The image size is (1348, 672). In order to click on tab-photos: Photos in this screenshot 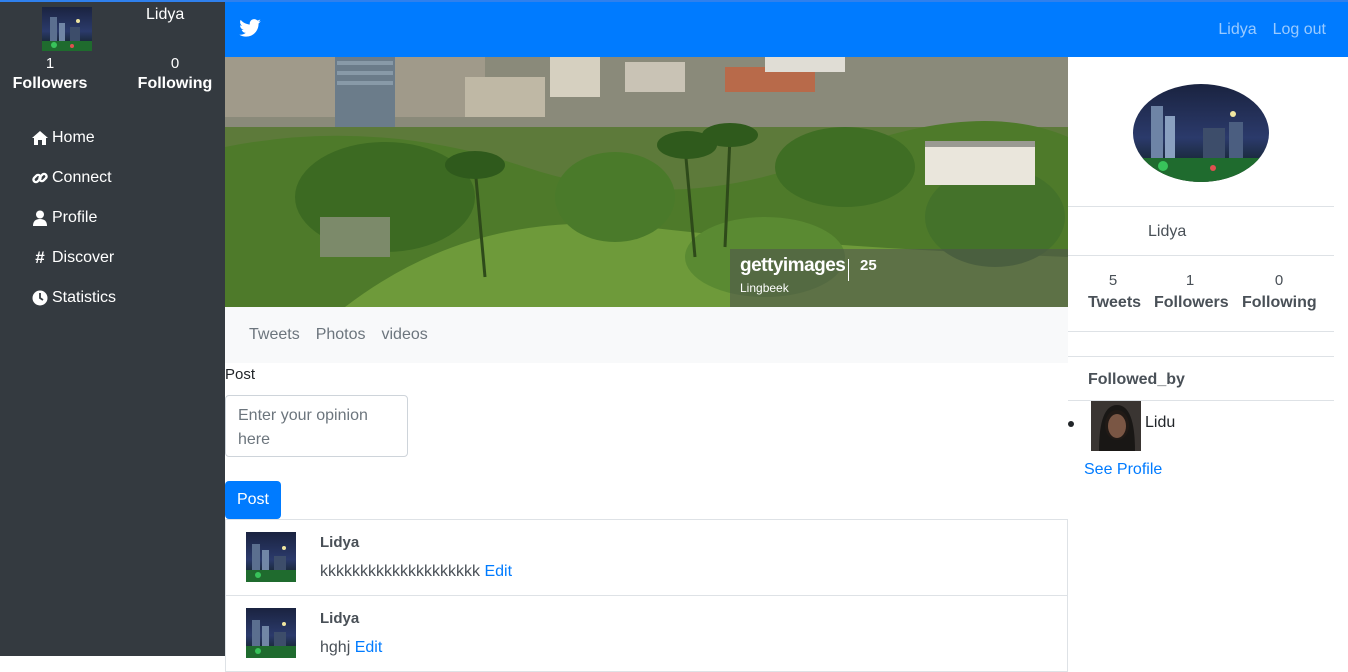, I will do `click(341, 335)`.